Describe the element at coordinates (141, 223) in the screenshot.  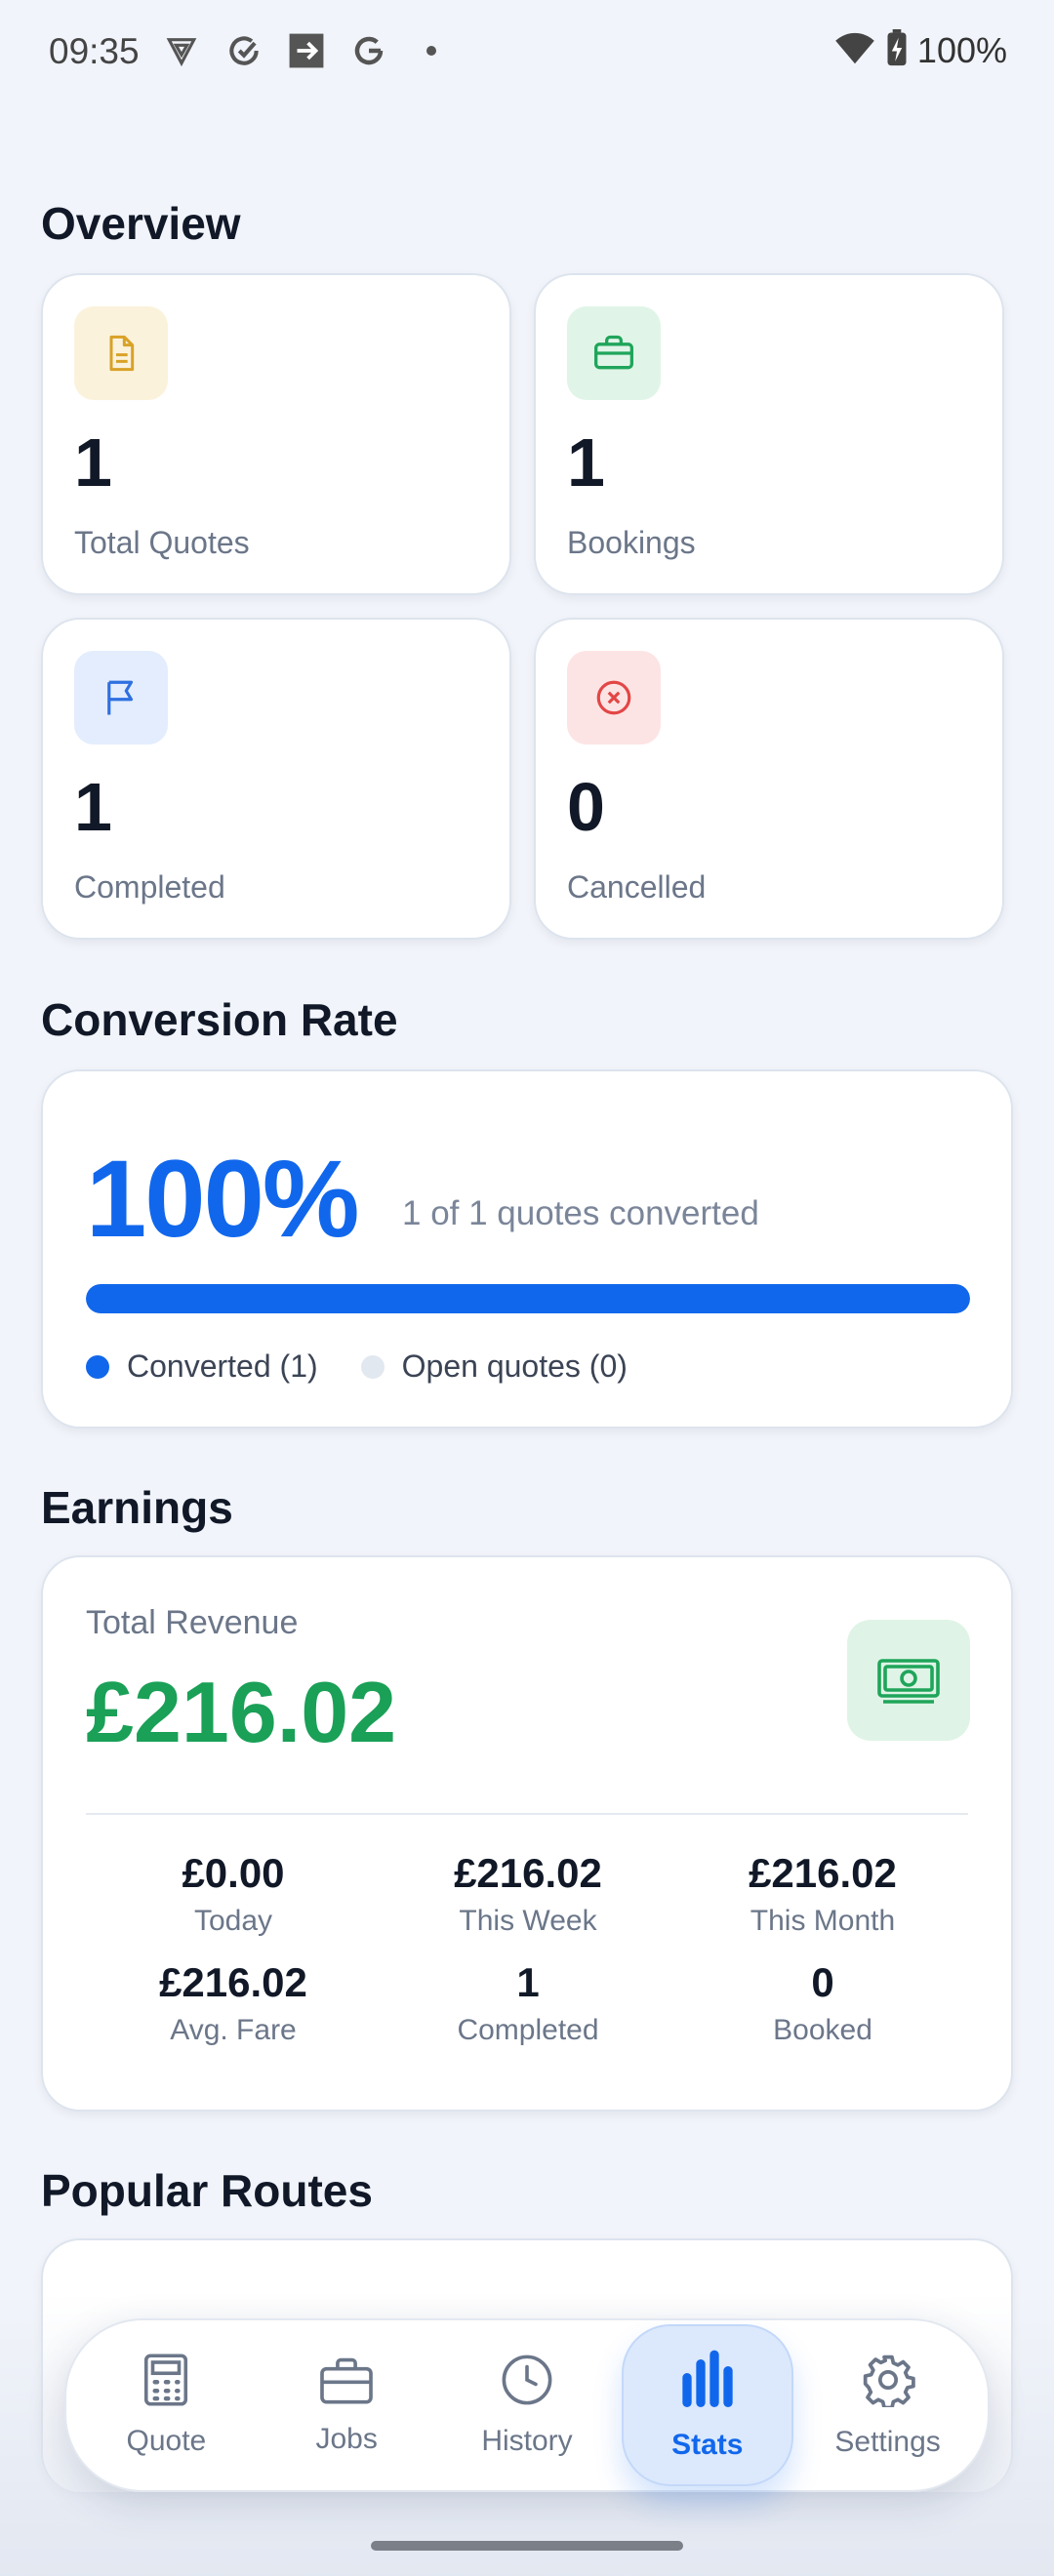
I see `overview-title: Overview` at that location.